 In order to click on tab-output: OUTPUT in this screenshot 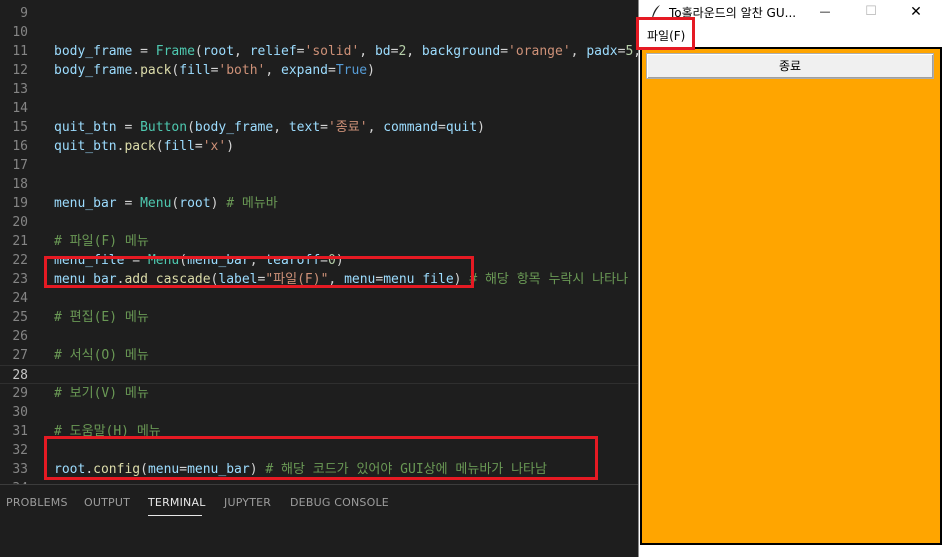, I will do `click(107, 502)`.